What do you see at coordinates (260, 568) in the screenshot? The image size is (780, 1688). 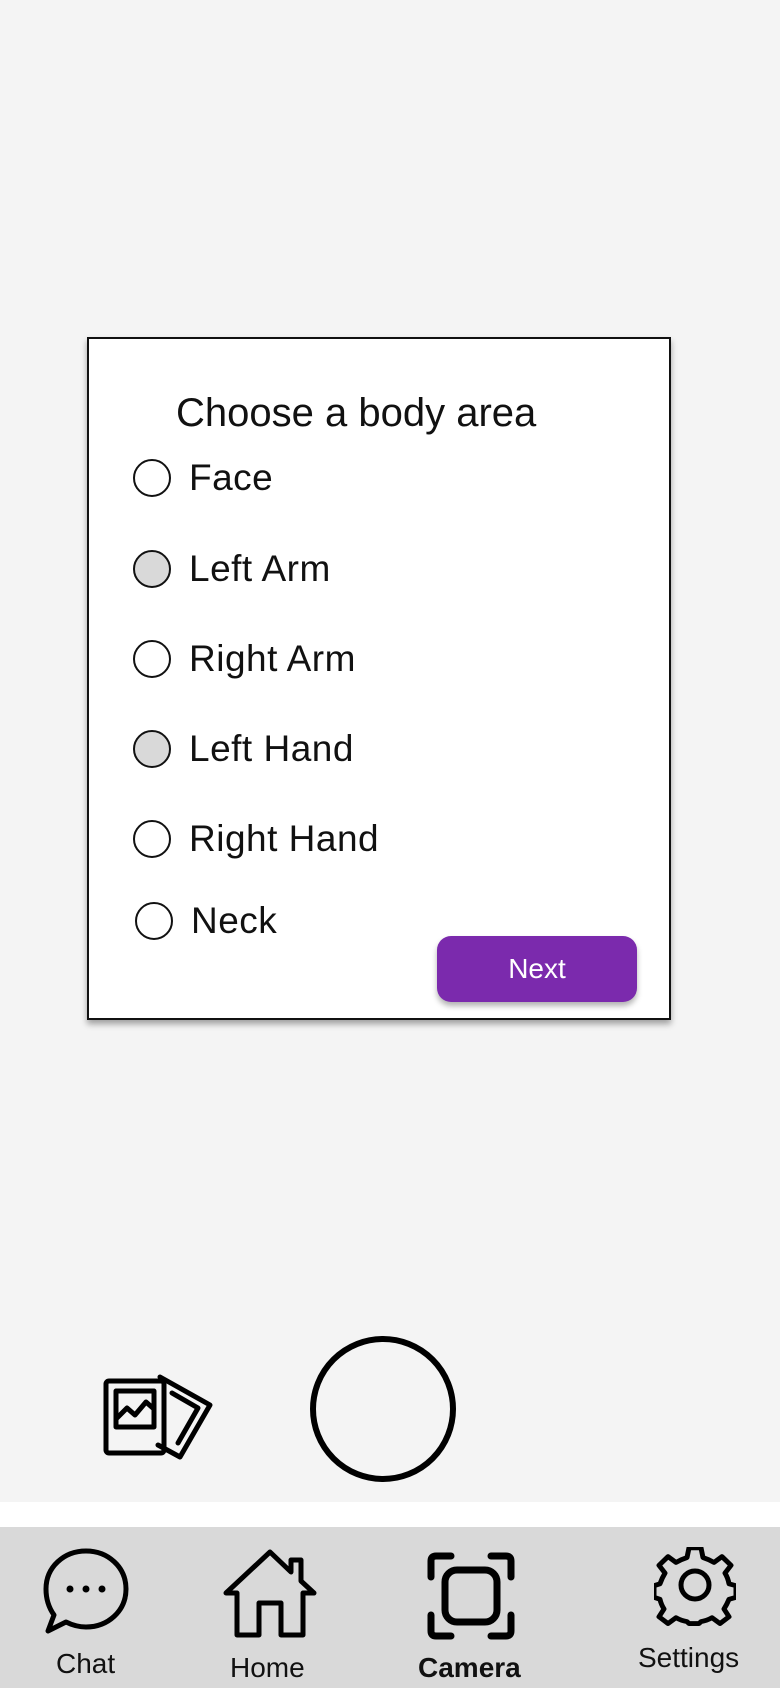 I see `option-label: Left Arm` at bounding box center [260, 568].